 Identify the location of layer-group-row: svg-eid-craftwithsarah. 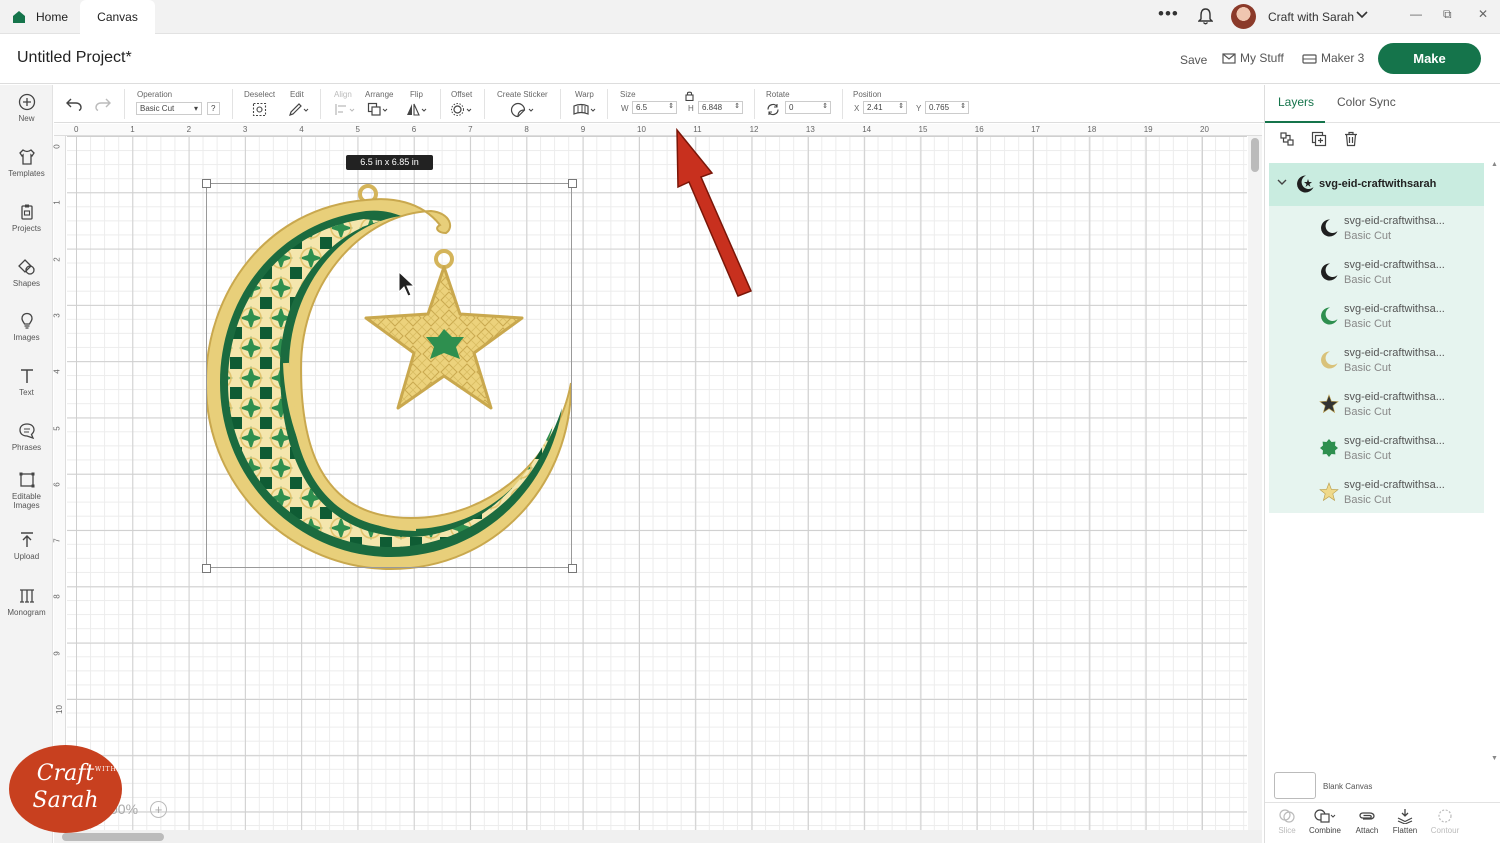
(1376, 184).